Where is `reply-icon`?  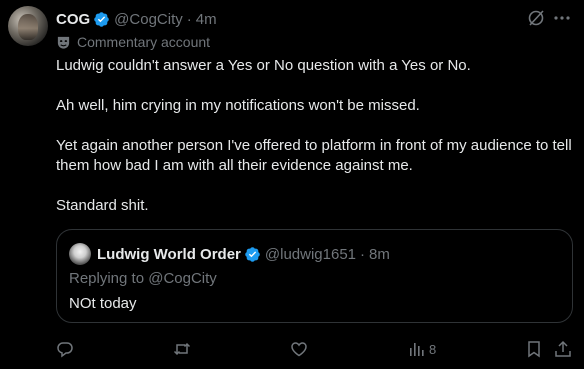
reply-icon is located at coordinates (65, 350).